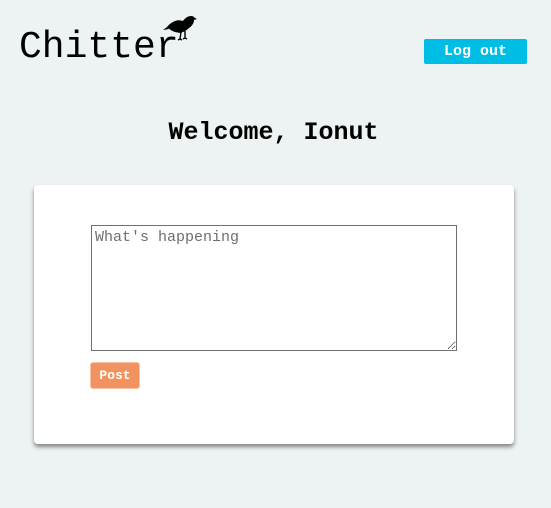 This screenshot has height=508, width=551. What do you see at coordinates (273, 132) in the screenshot?
I see `welcome-heading: Welcome, Ionut` at bounding box center [273, 132].